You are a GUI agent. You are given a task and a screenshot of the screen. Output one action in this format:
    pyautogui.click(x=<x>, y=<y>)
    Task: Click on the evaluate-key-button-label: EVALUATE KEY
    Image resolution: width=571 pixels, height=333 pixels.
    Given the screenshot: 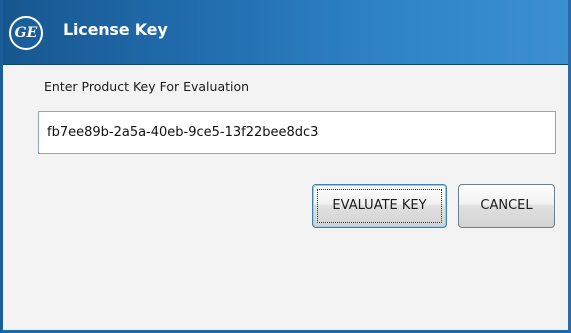 What is the action you would take?
    pyautogui.click(x=379, y=205)
    